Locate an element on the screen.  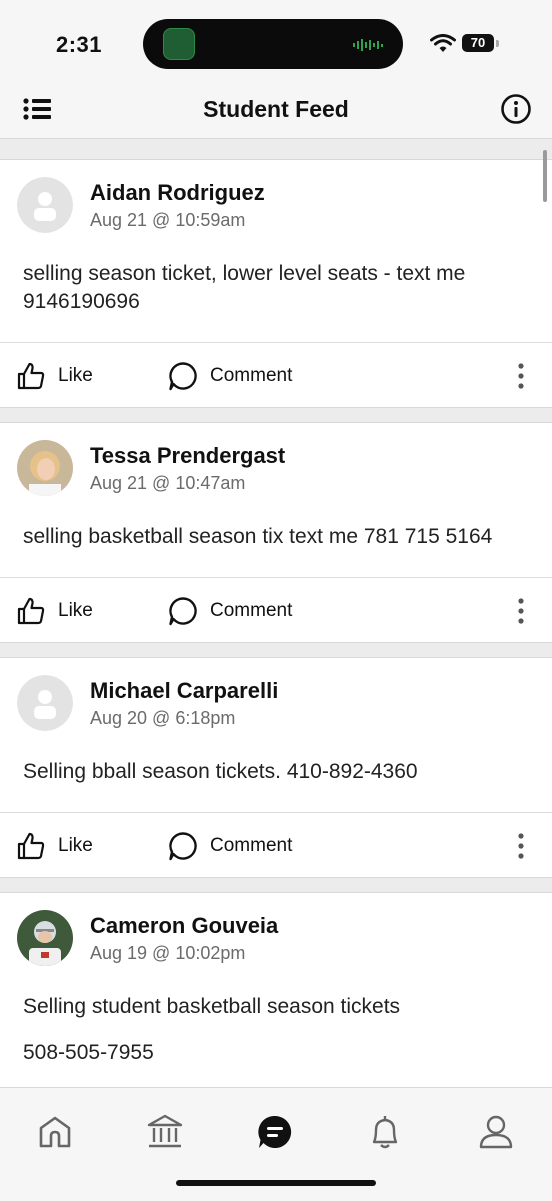
battery-indicator: 70 is located at coordinates (478, 43).